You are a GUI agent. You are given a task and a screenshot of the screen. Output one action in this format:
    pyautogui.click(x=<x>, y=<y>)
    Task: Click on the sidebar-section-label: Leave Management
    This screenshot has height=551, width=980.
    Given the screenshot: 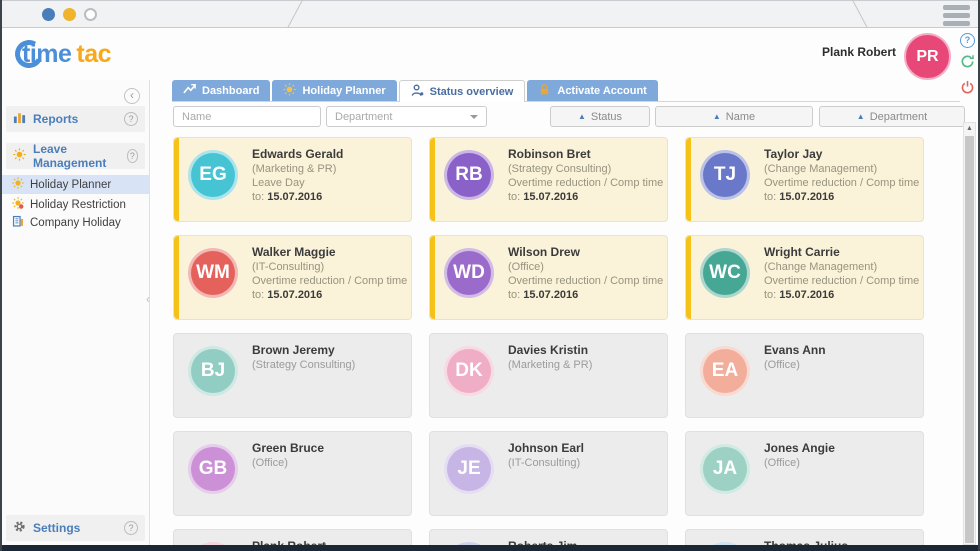 What is the action you would take?
    pyautogui.click(x=70, y=156)
    